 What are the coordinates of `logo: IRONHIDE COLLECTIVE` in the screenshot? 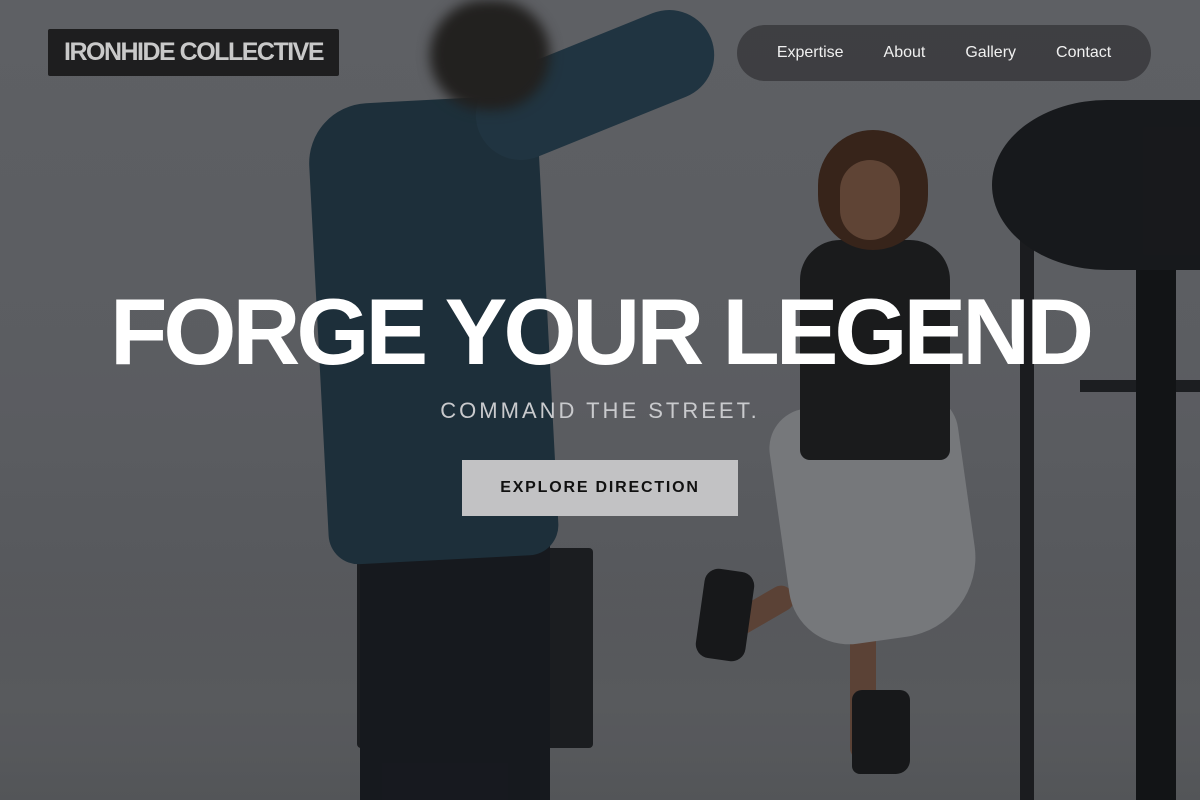 It's located at (194, 52).